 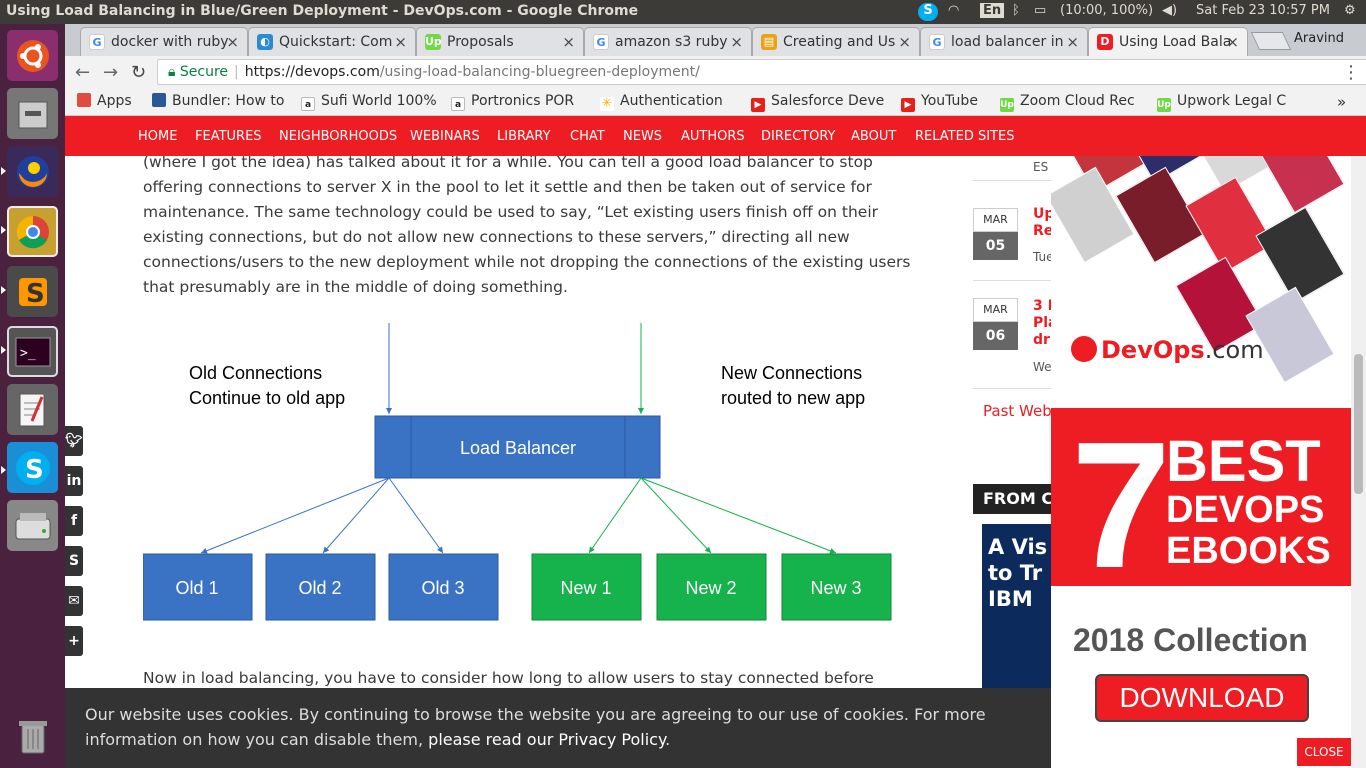 I want to click on trash-icon, so click(x=32, y=735).